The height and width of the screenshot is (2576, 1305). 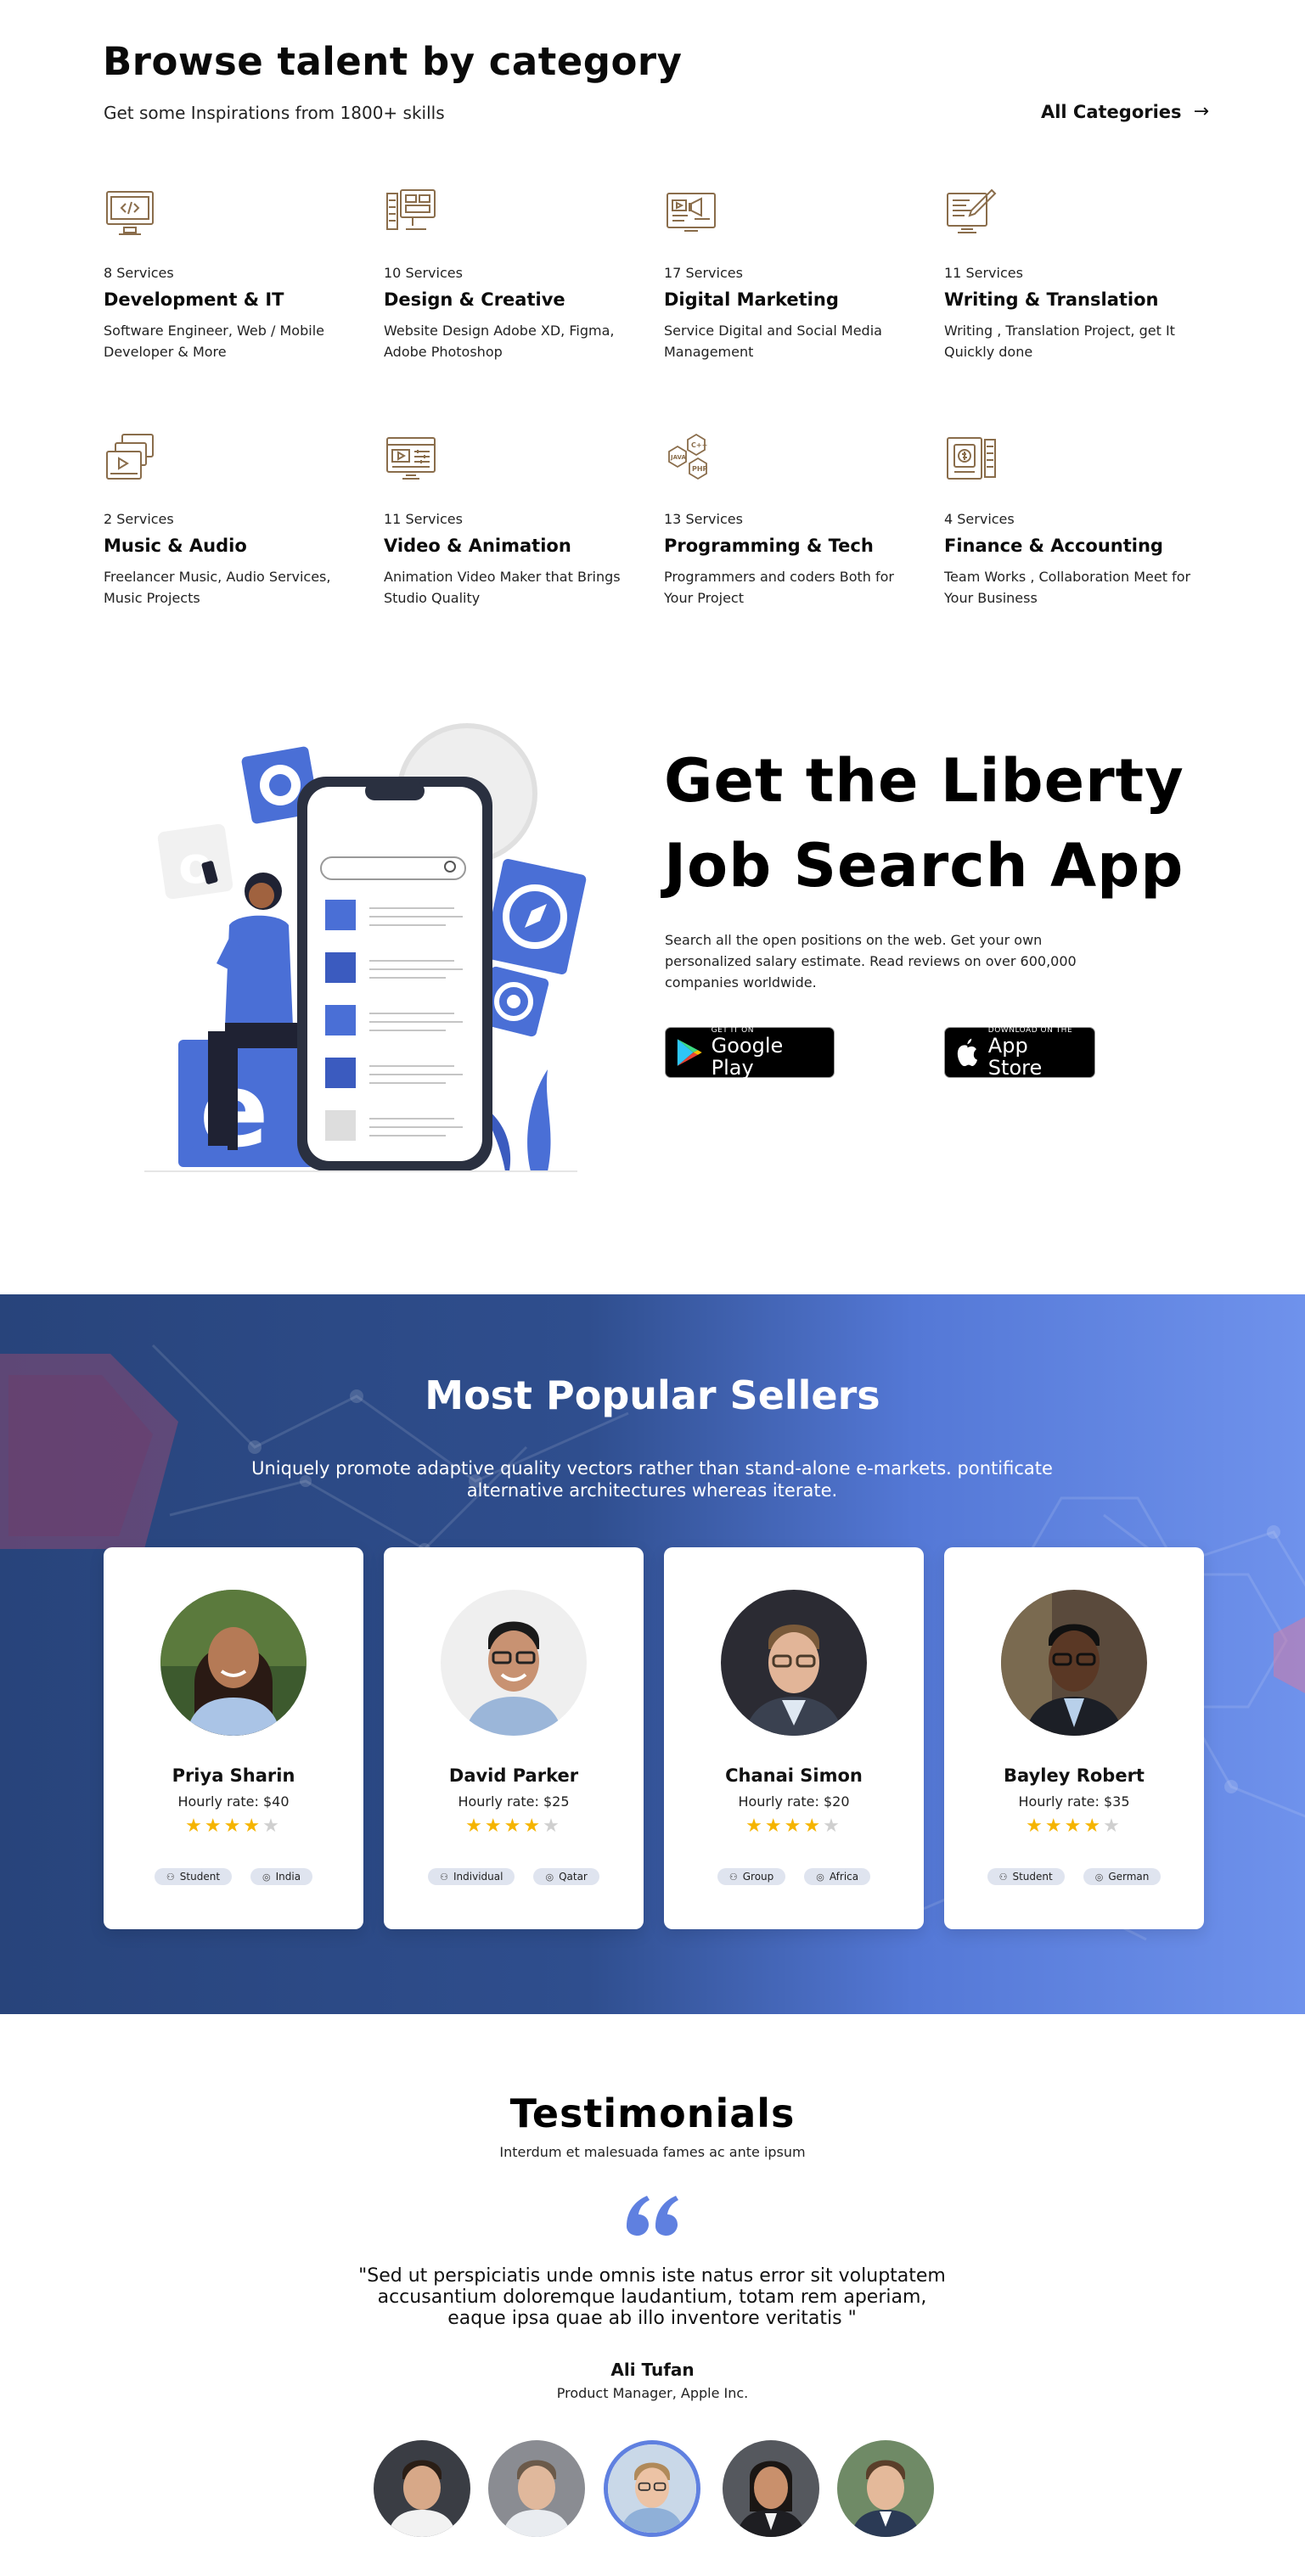 What do you see at coordinates (704, 273) in the screenshot?
I see `category-services-count: 17 Services` at bounding box center [704, 273].